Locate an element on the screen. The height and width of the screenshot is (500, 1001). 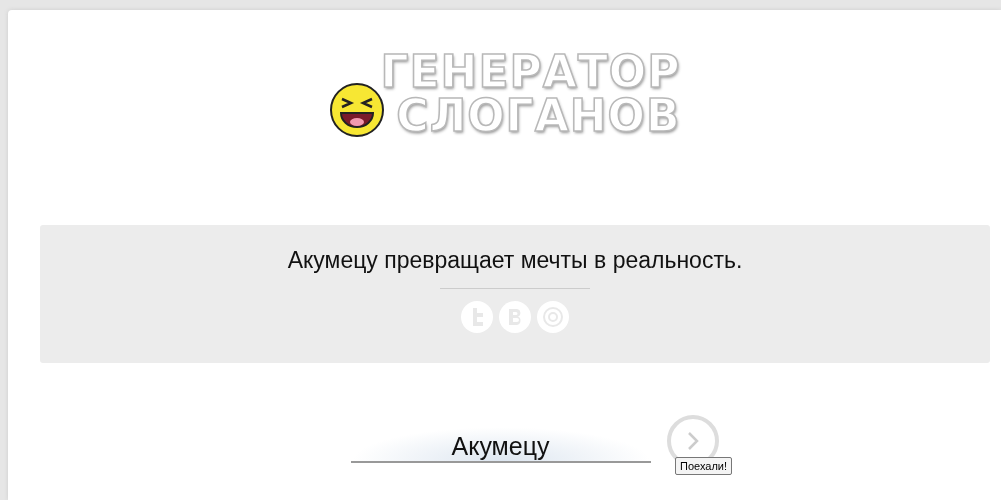
slogan-text: Акумецу превращает мечты в реальность. is located at coordinates (515, 260).